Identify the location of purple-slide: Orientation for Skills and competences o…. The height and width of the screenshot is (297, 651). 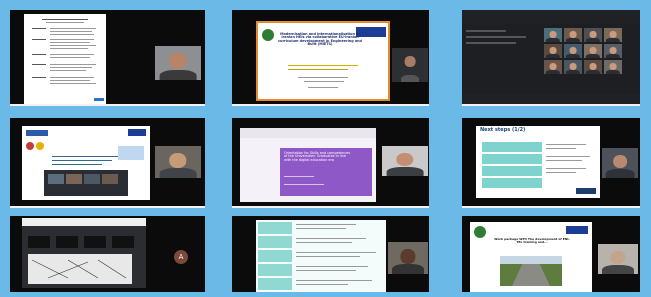
(308, 165).